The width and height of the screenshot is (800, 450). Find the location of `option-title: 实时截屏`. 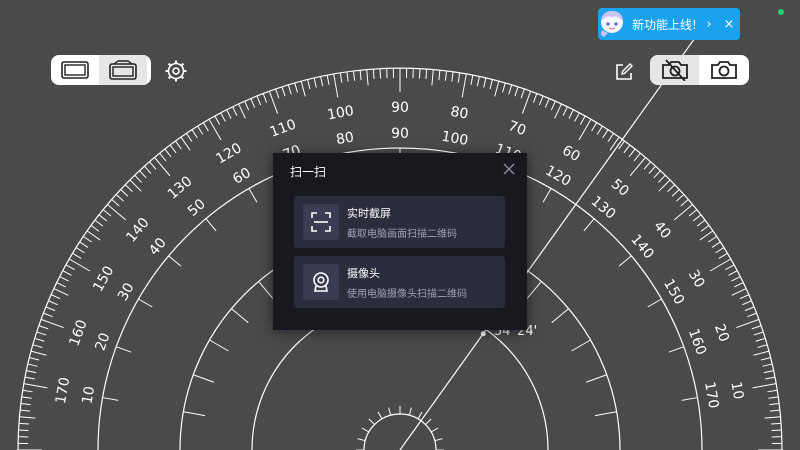

option-title: 实时截屏 is located at coordinates (369, 213).